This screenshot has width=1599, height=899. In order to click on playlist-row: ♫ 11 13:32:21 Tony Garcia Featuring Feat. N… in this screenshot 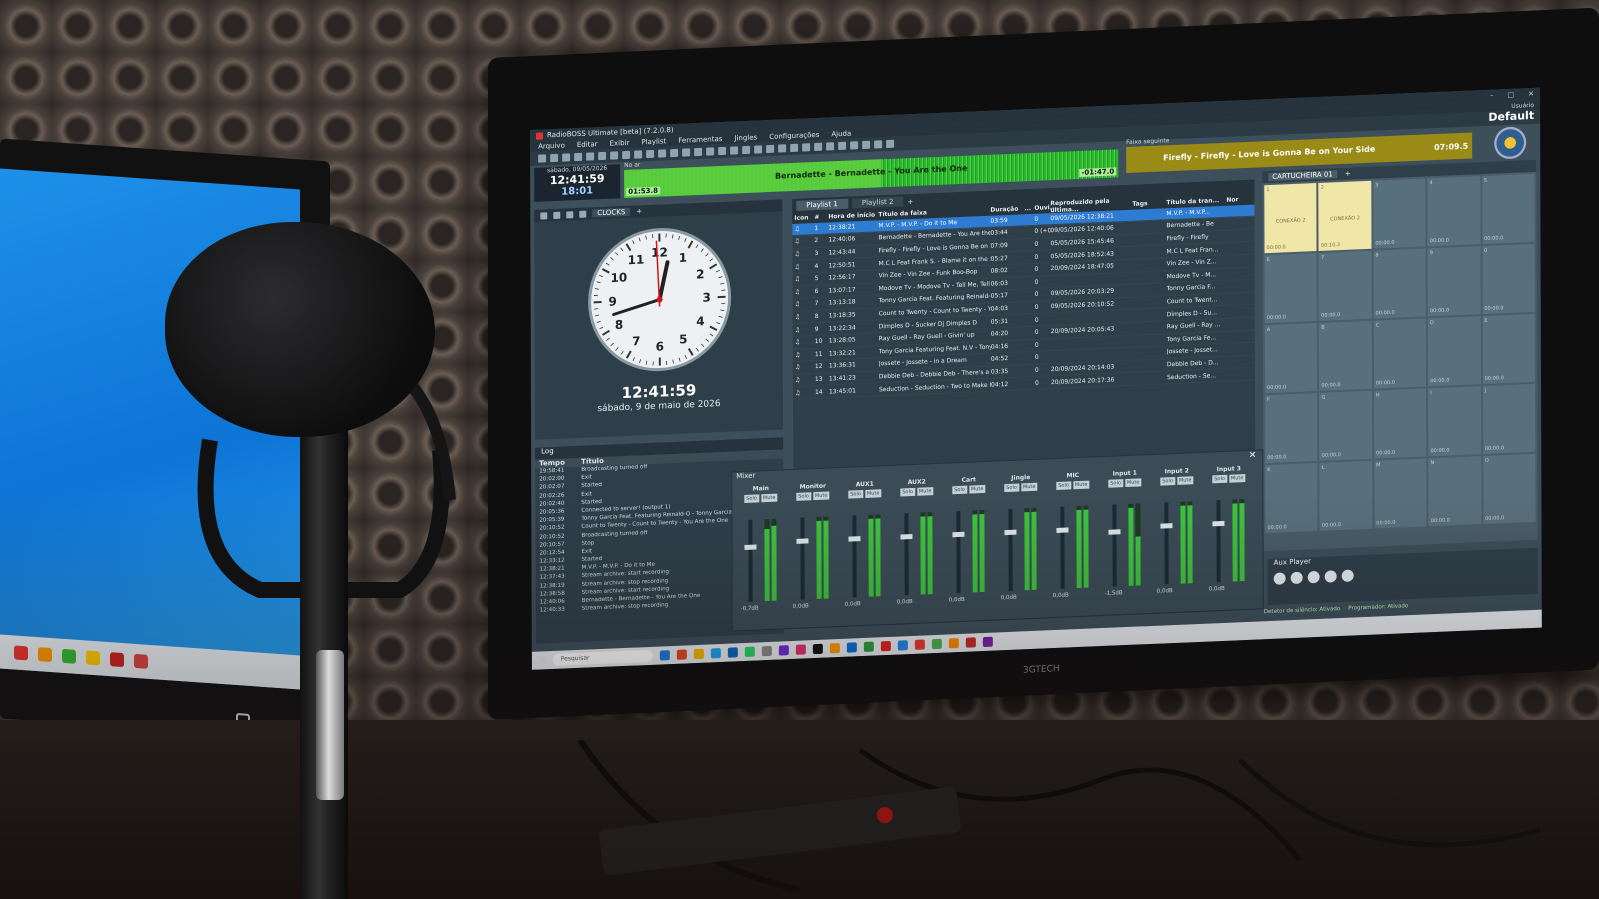, I will do `click(1023, 346)`.